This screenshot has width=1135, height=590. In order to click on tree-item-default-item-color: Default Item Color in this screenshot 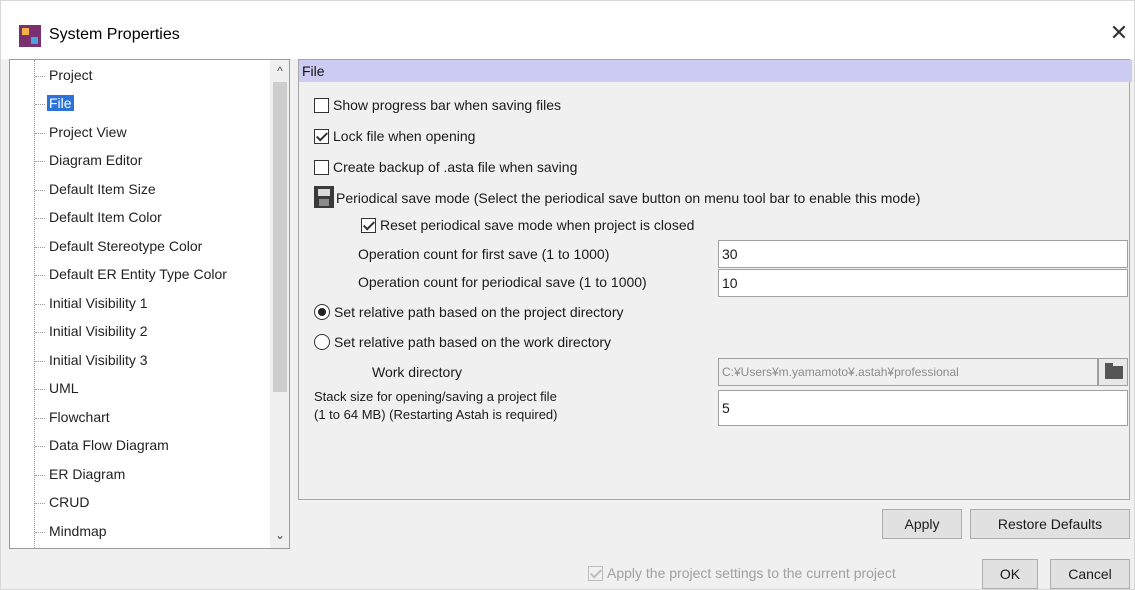, I will do `click(99, 217)`.